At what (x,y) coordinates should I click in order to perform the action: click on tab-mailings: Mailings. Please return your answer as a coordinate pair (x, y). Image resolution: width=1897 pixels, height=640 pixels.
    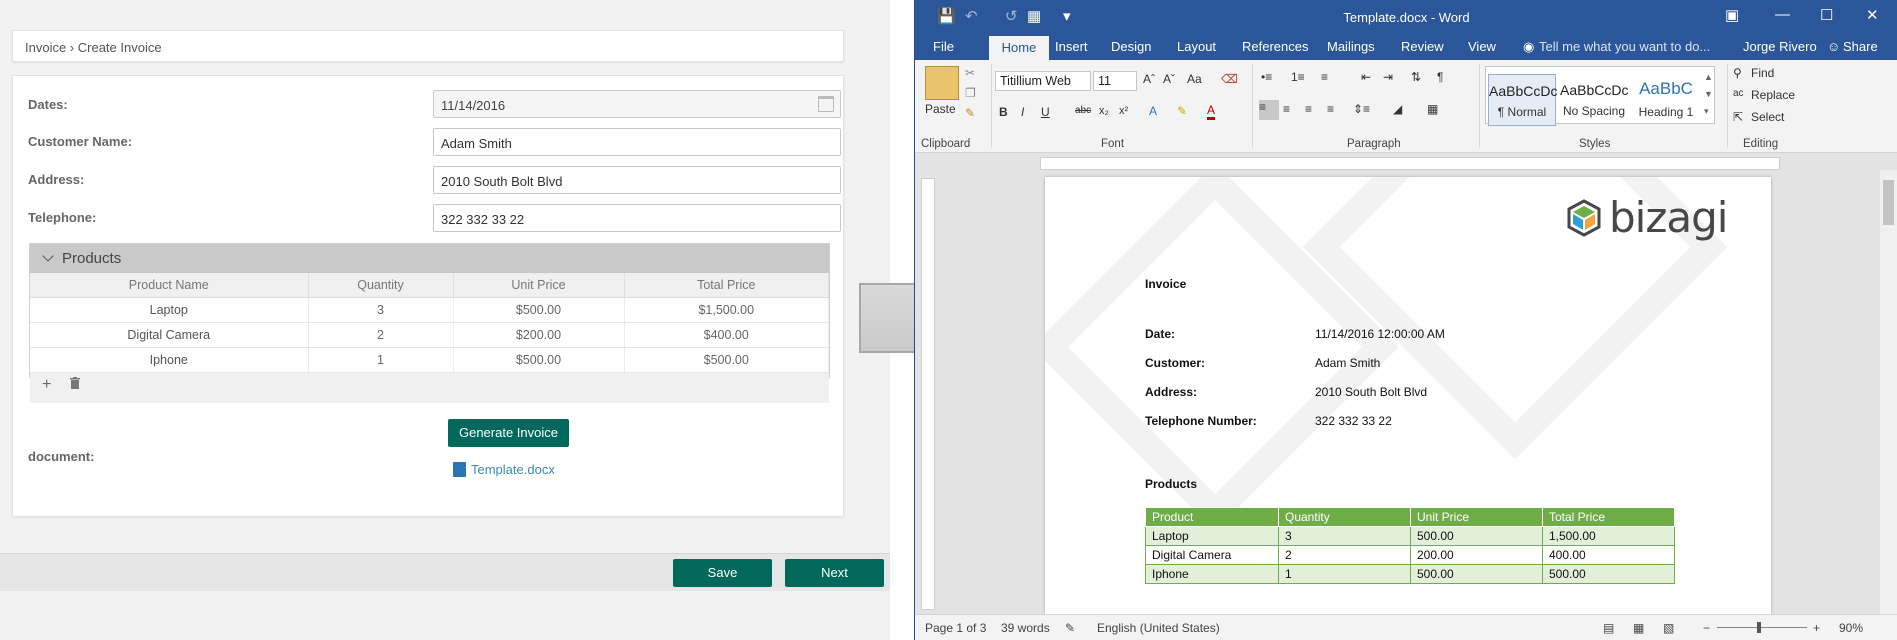
    Looking at the image, I should click on (1351, 46).